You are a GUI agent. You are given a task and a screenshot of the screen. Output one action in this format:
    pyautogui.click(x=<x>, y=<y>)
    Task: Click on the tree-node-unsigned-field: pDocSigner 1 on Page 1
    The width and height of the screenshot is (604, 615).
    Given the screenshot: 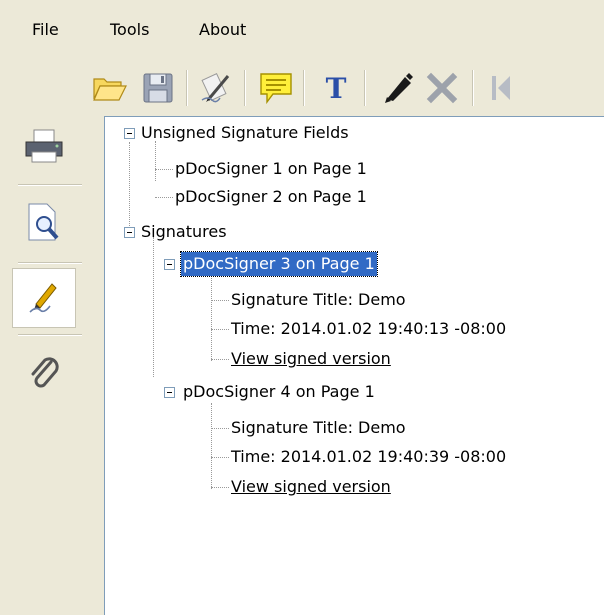 What is the action you would take?
    pyautogui.click(x=271, y=169)
    